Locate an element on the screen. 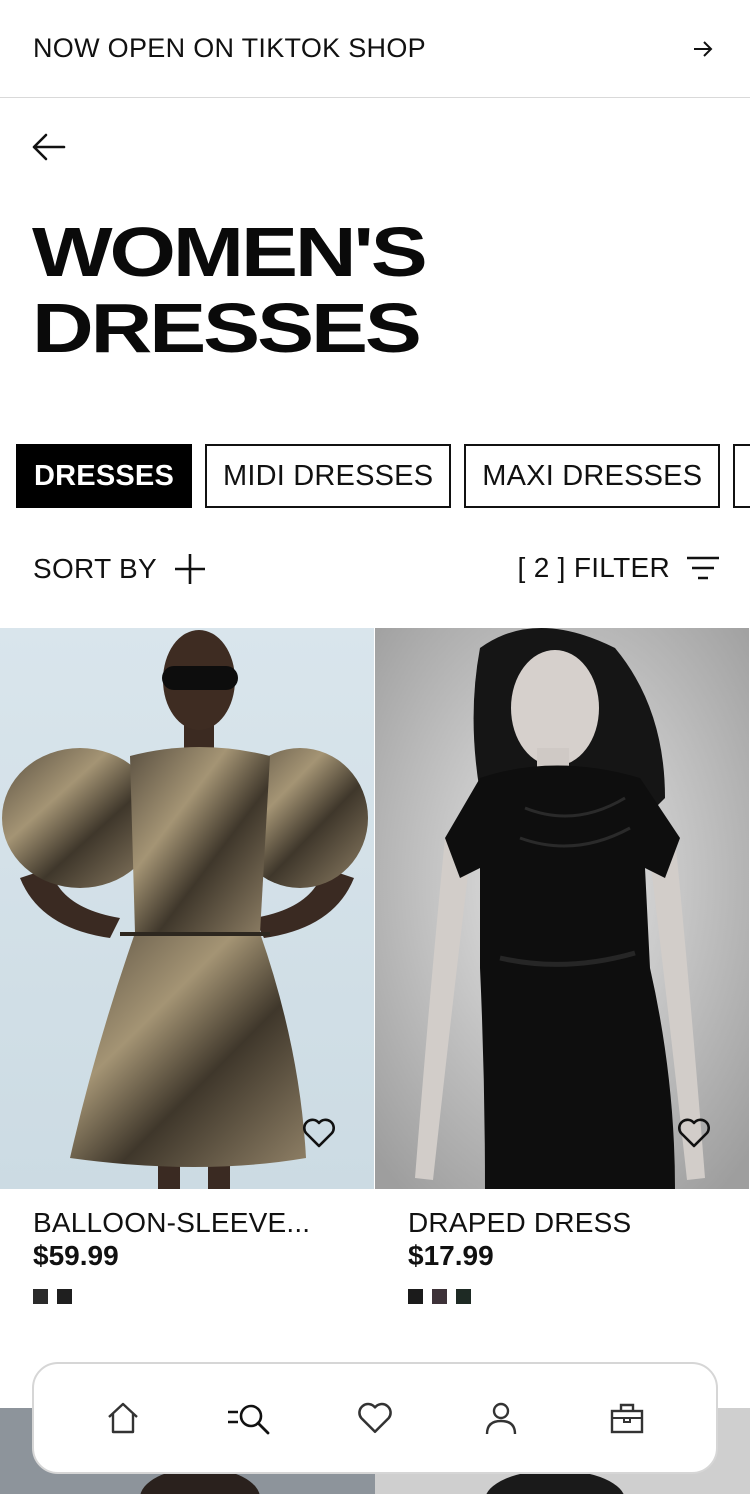 The height and width of the screenshot is (1494, 750). page-title-line1: WOMEN'S is located at coordinates (230, 252).